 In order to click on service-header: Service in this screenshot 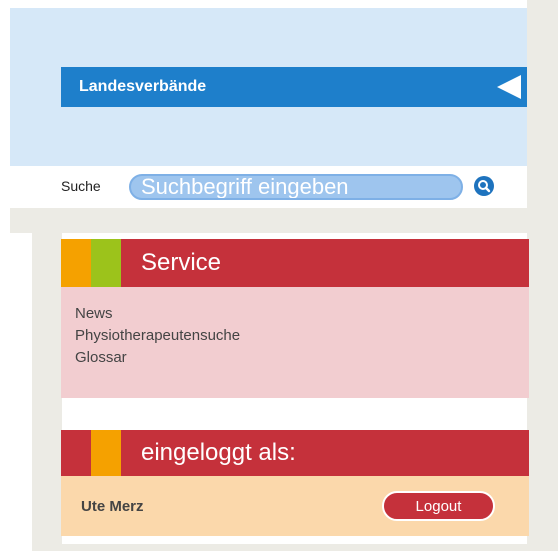, I will do `click(295, 263)`.